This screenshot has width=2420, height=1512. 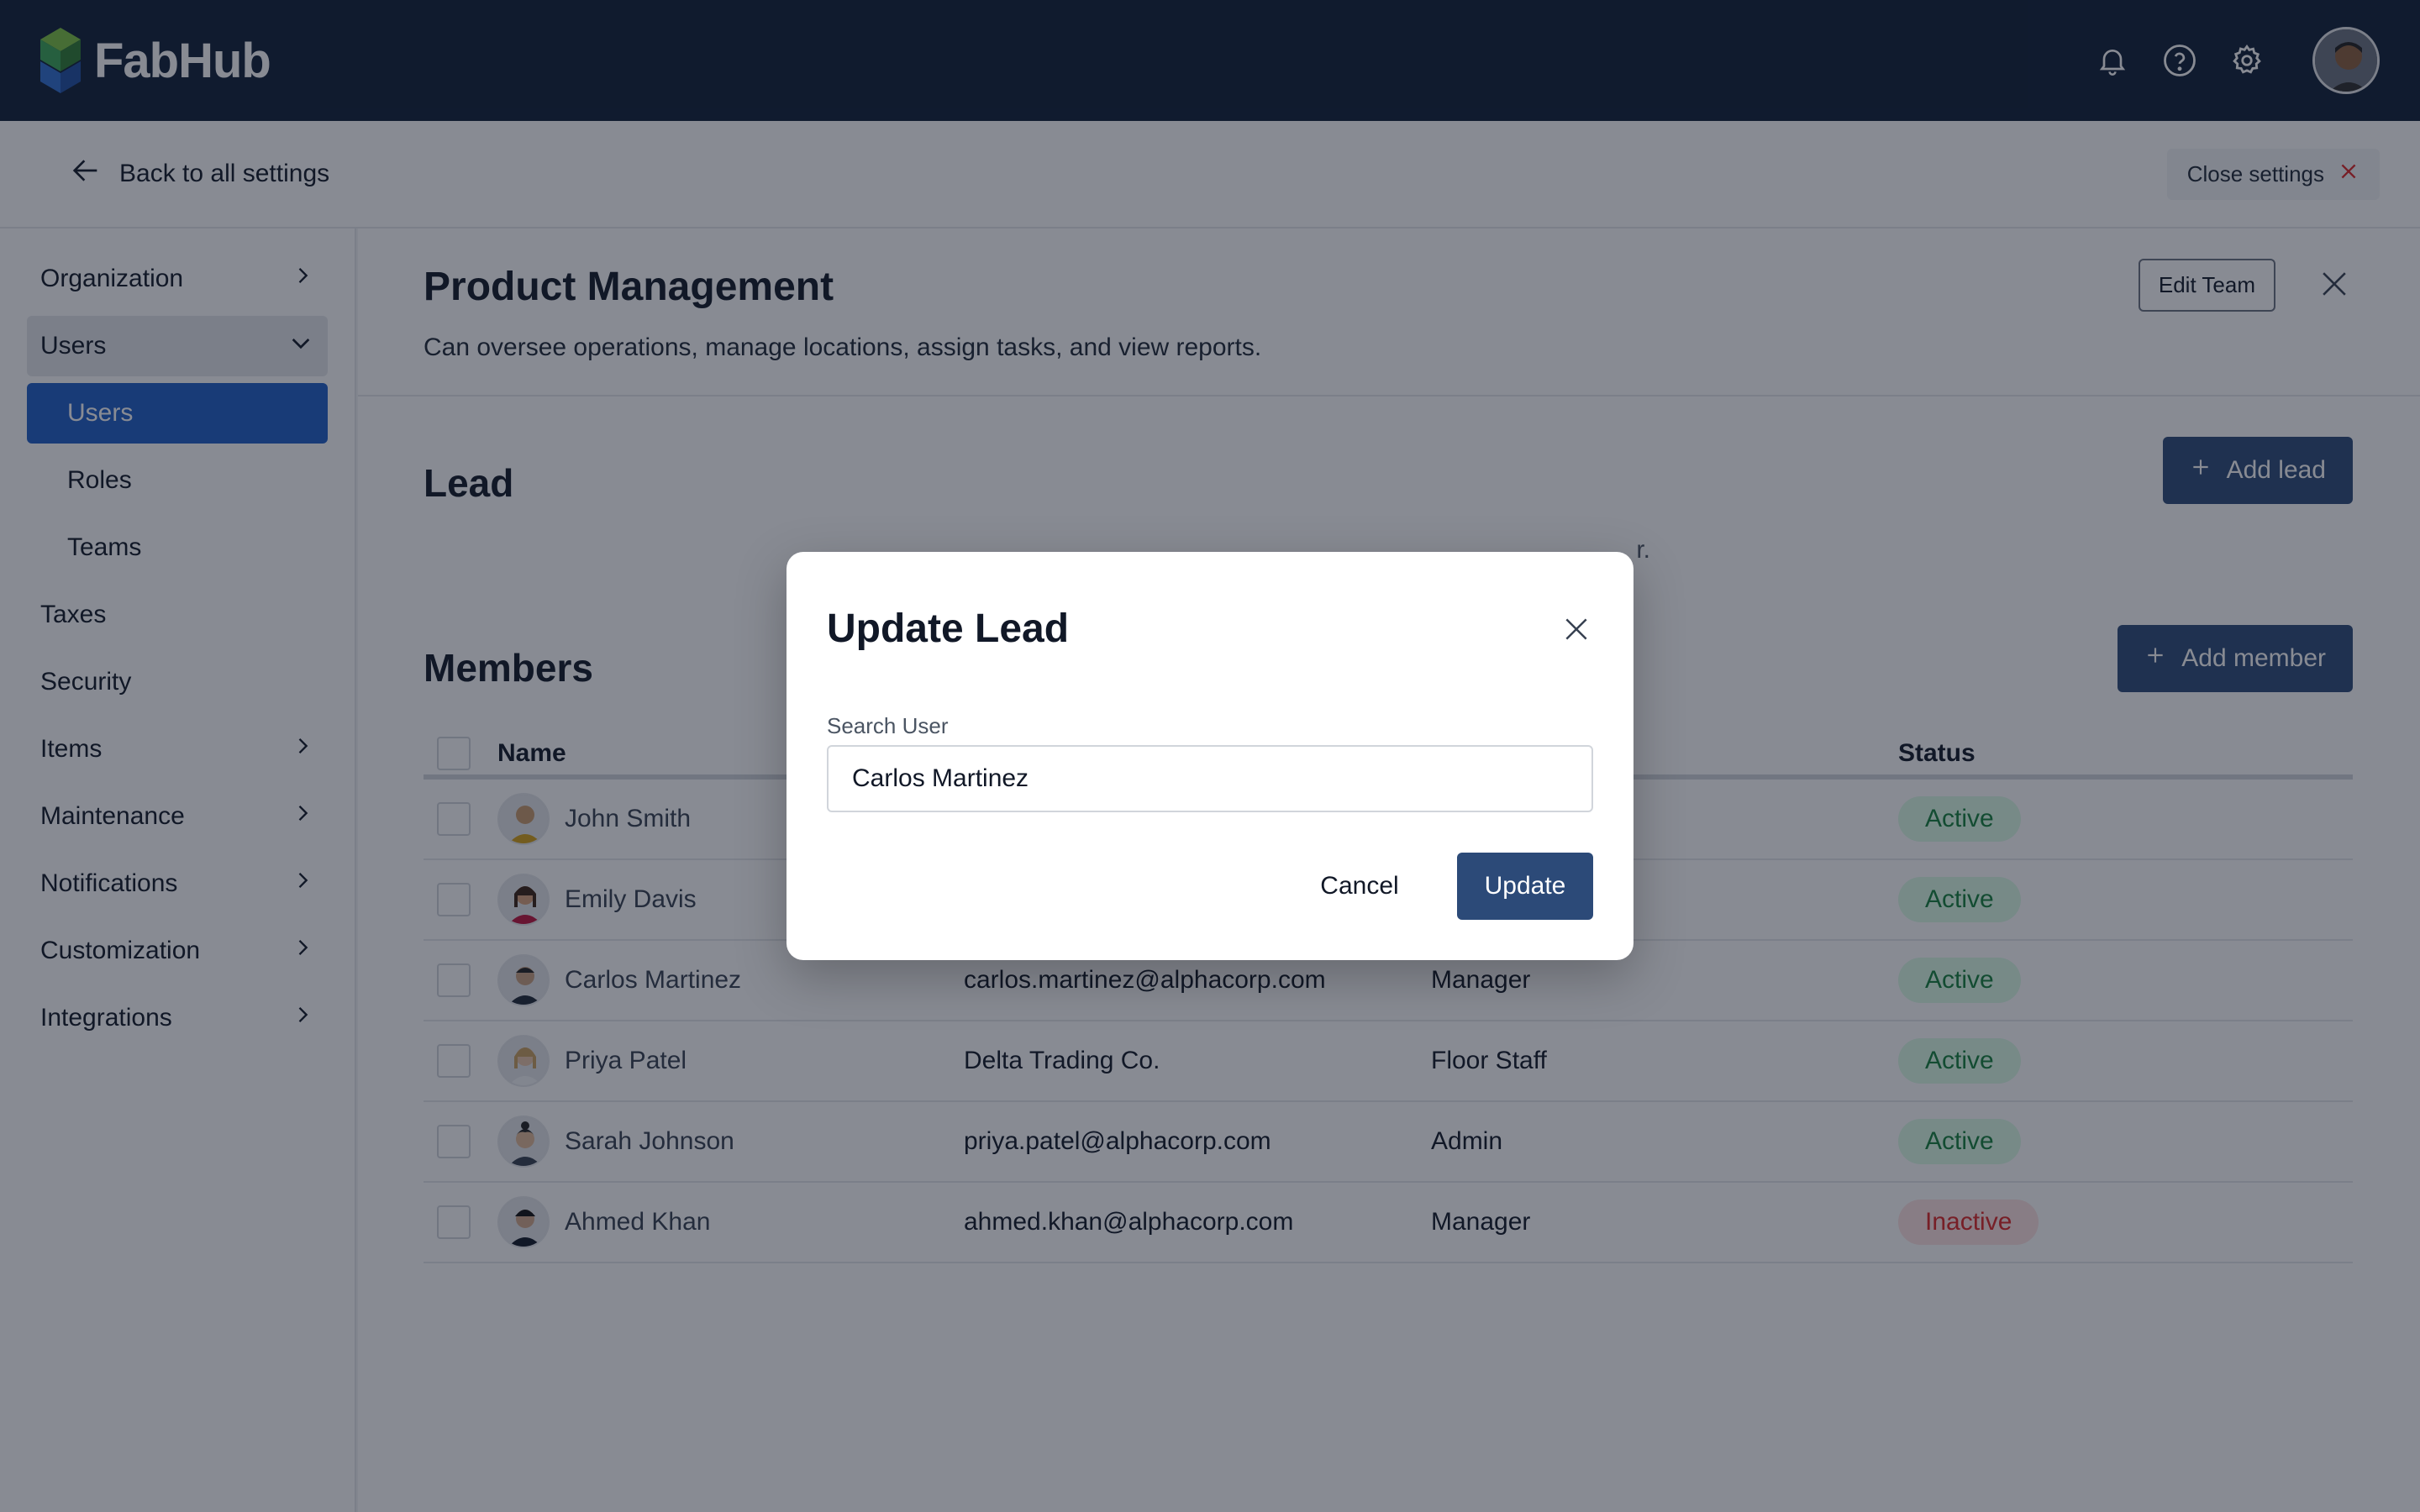 I want to click on update-button: Update, so click(x=1525, y=886).